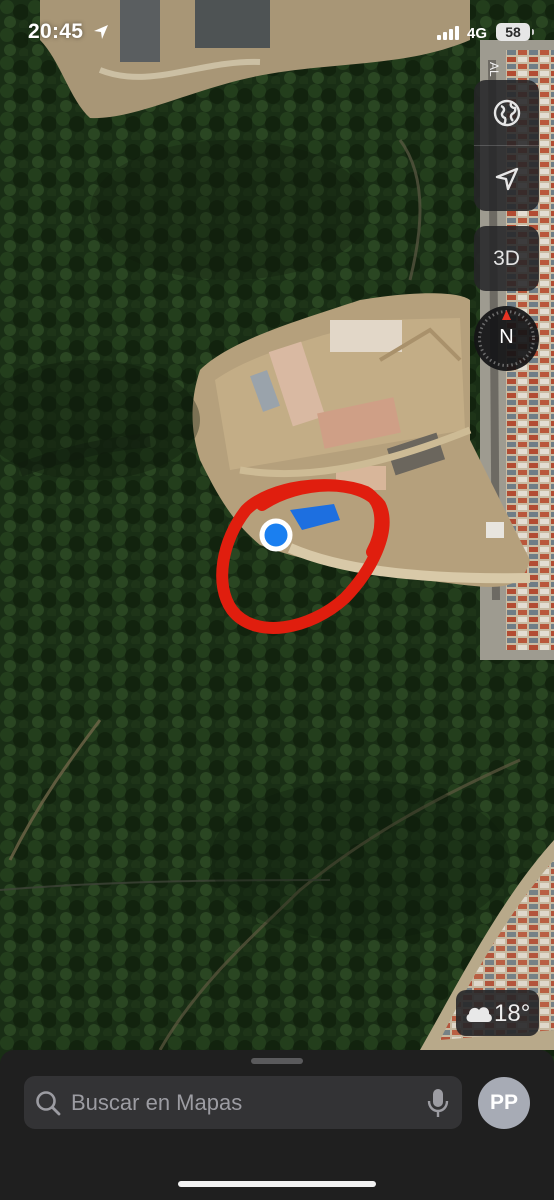  Describe the element at coordinates (277, 1184) in the screenshot. I see `home-indicator` at that location.